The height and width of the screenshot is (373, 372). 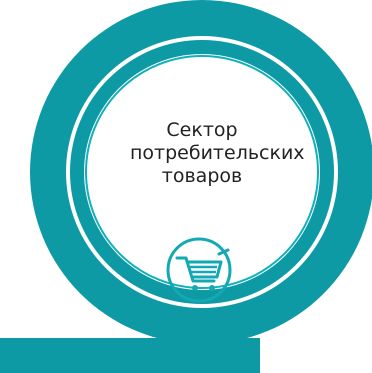 I want to click on sector-label-line-2: потребительских, so click(x=217, y=153).